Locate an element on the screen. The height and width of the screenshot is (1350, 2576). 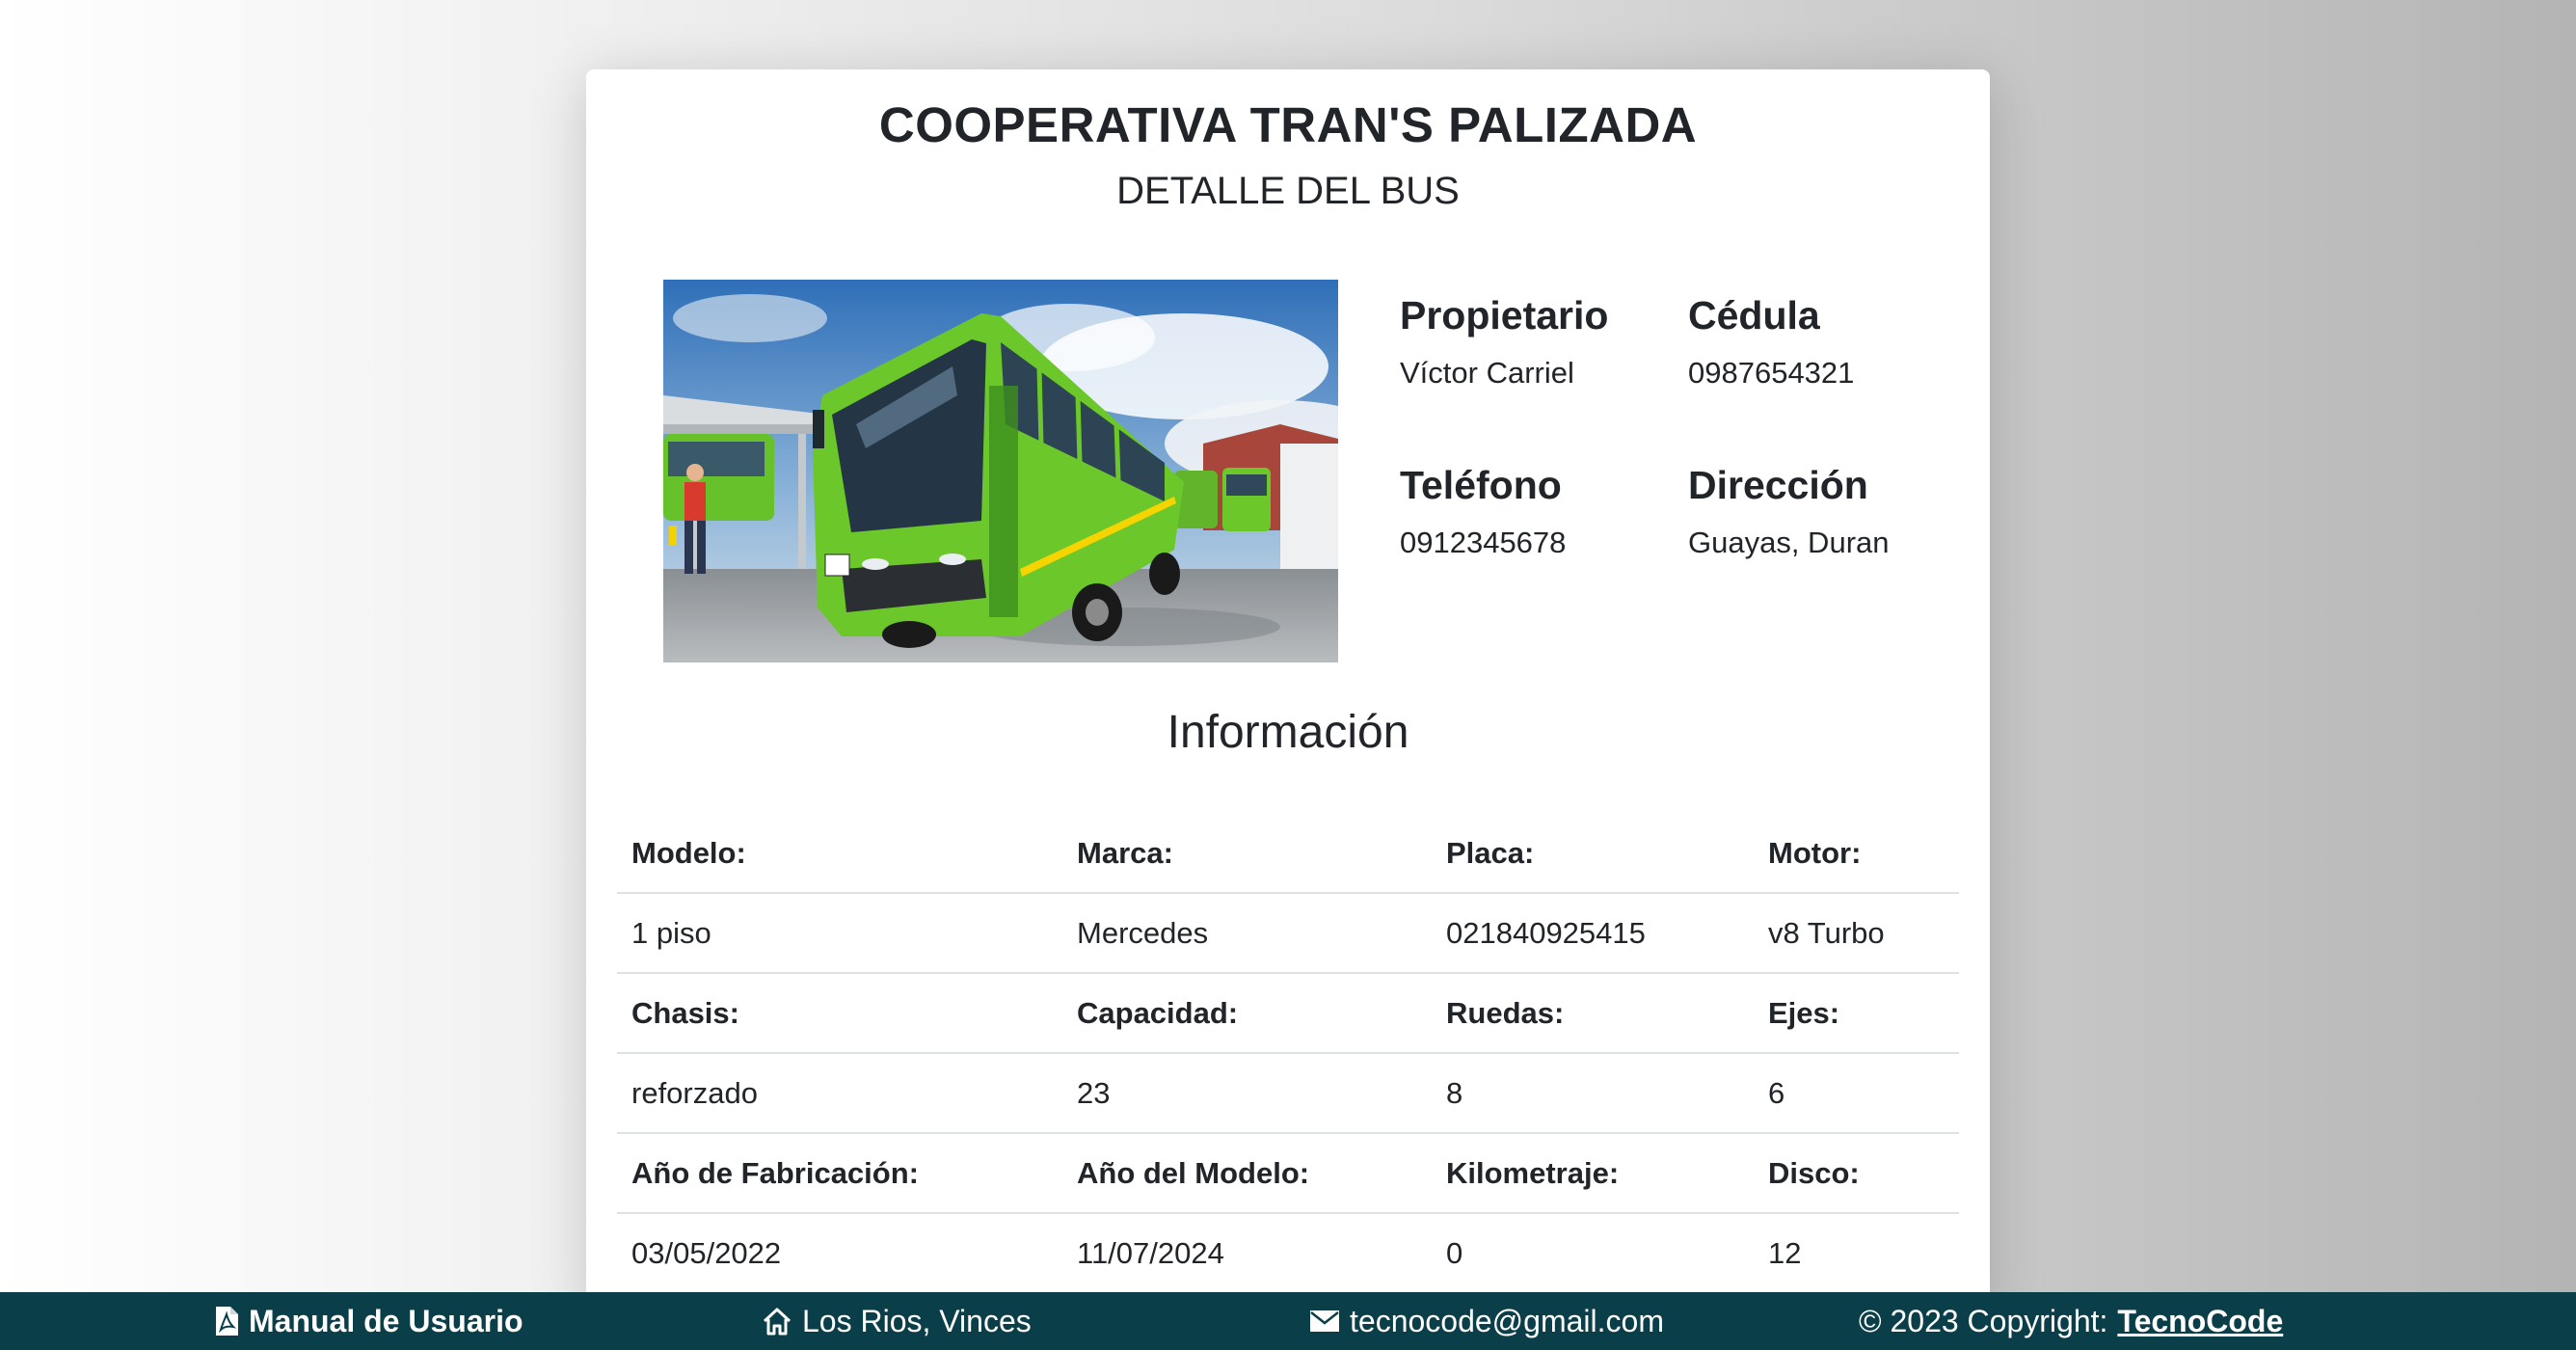
id-card-label: Cédula is located at coordinates (1754, 315).